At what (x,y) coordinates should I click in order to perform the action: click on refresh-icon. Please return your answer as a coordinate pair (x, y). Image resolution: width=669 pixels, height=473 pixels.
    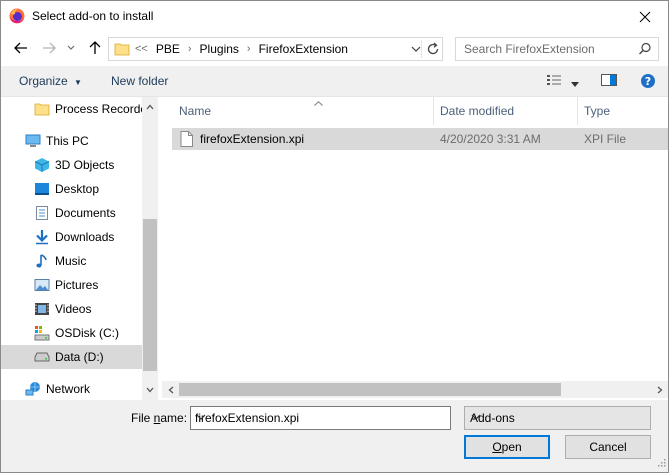
    Looking at the image, I should click on (433, 48).